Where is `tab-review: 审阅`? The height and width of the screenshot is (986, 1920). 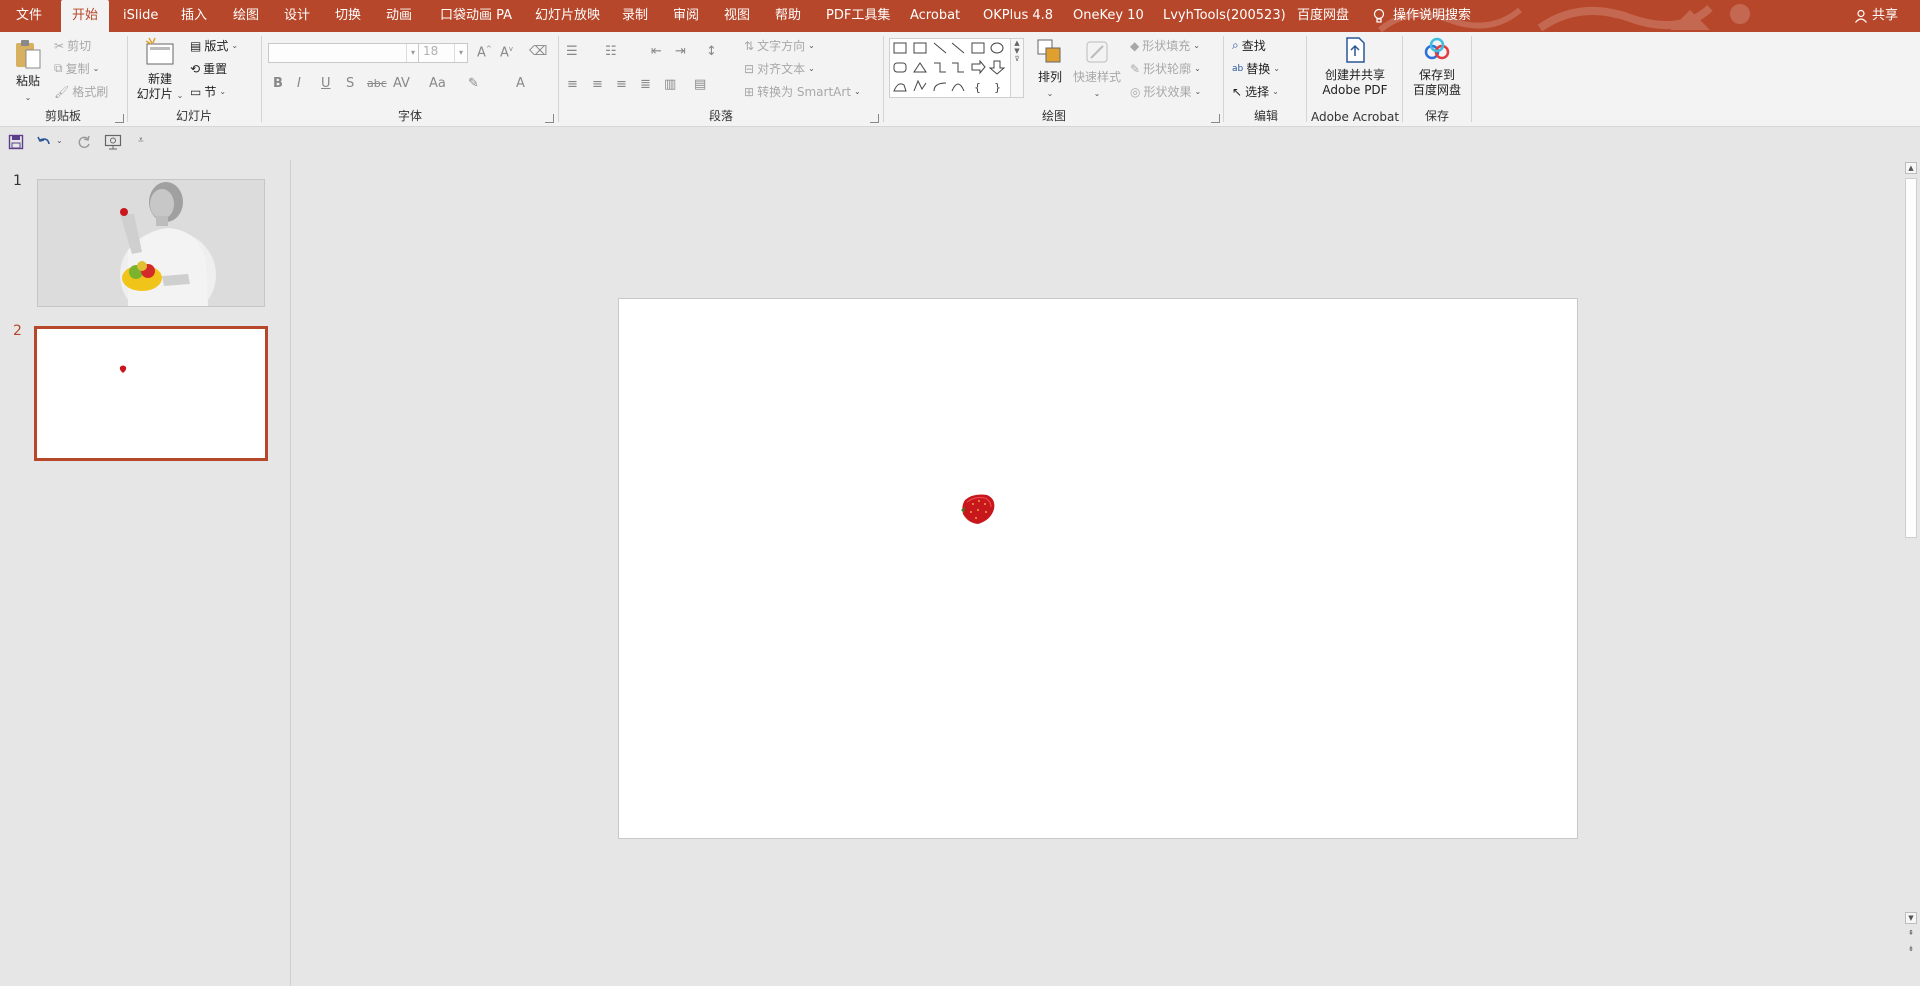
tab-review: 审阅 is located at coordinates (686, 16).